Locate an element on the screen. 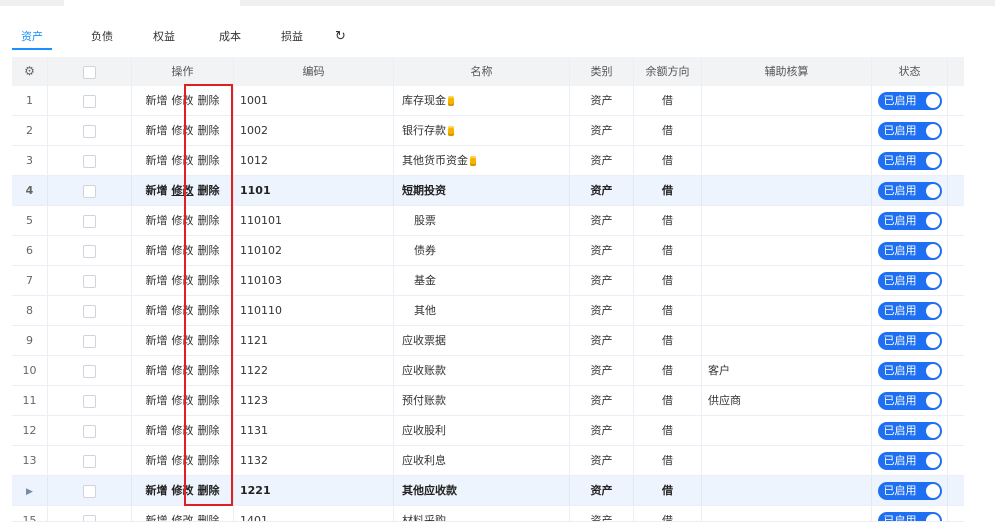  tab-profit-loss: 损益 is located at coordinates (292, 37).